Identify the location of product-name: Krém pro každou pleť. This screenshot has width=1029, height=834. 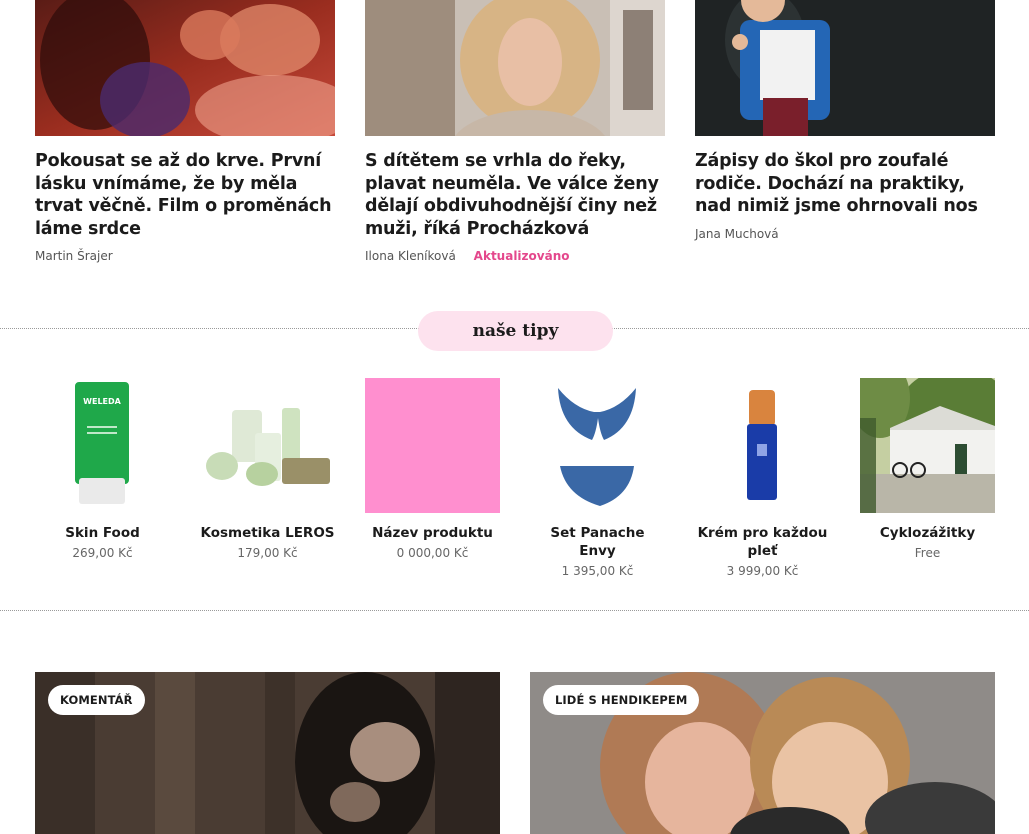
(762, 542).